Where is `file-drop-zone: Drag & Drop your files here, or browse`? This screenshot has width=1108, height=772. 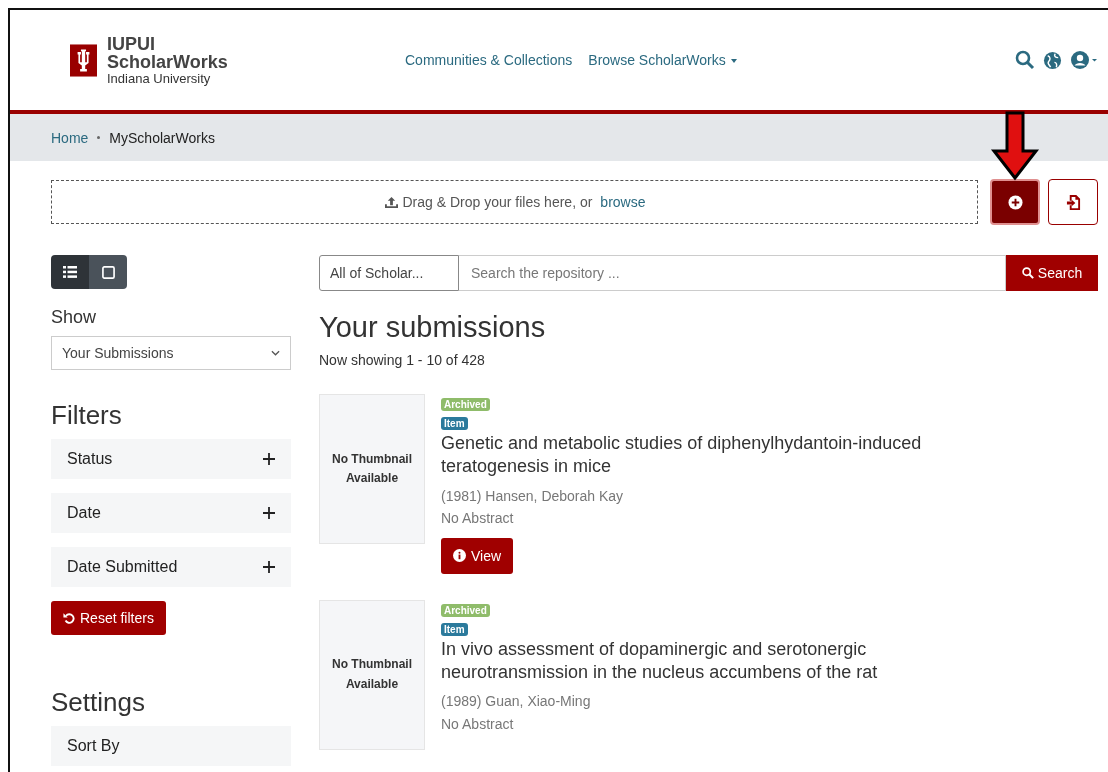
file-drop-zone: Drag & Drop your files here, or browse is located at coordinates (514, 202).